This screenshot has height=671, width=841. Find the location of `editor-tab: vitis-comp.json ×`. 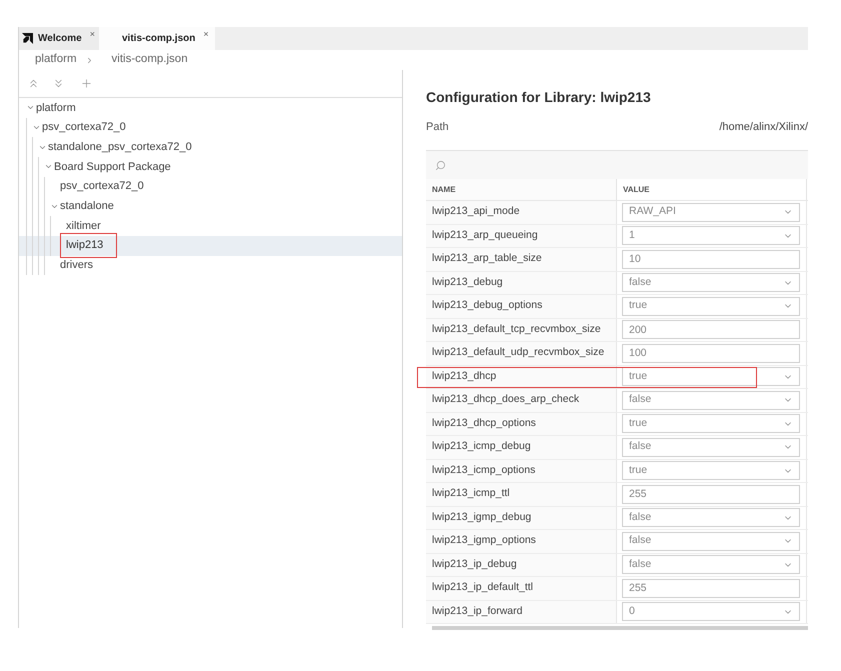

editor-tab: vitis-comp.json × is located at coordinates (157, 38).